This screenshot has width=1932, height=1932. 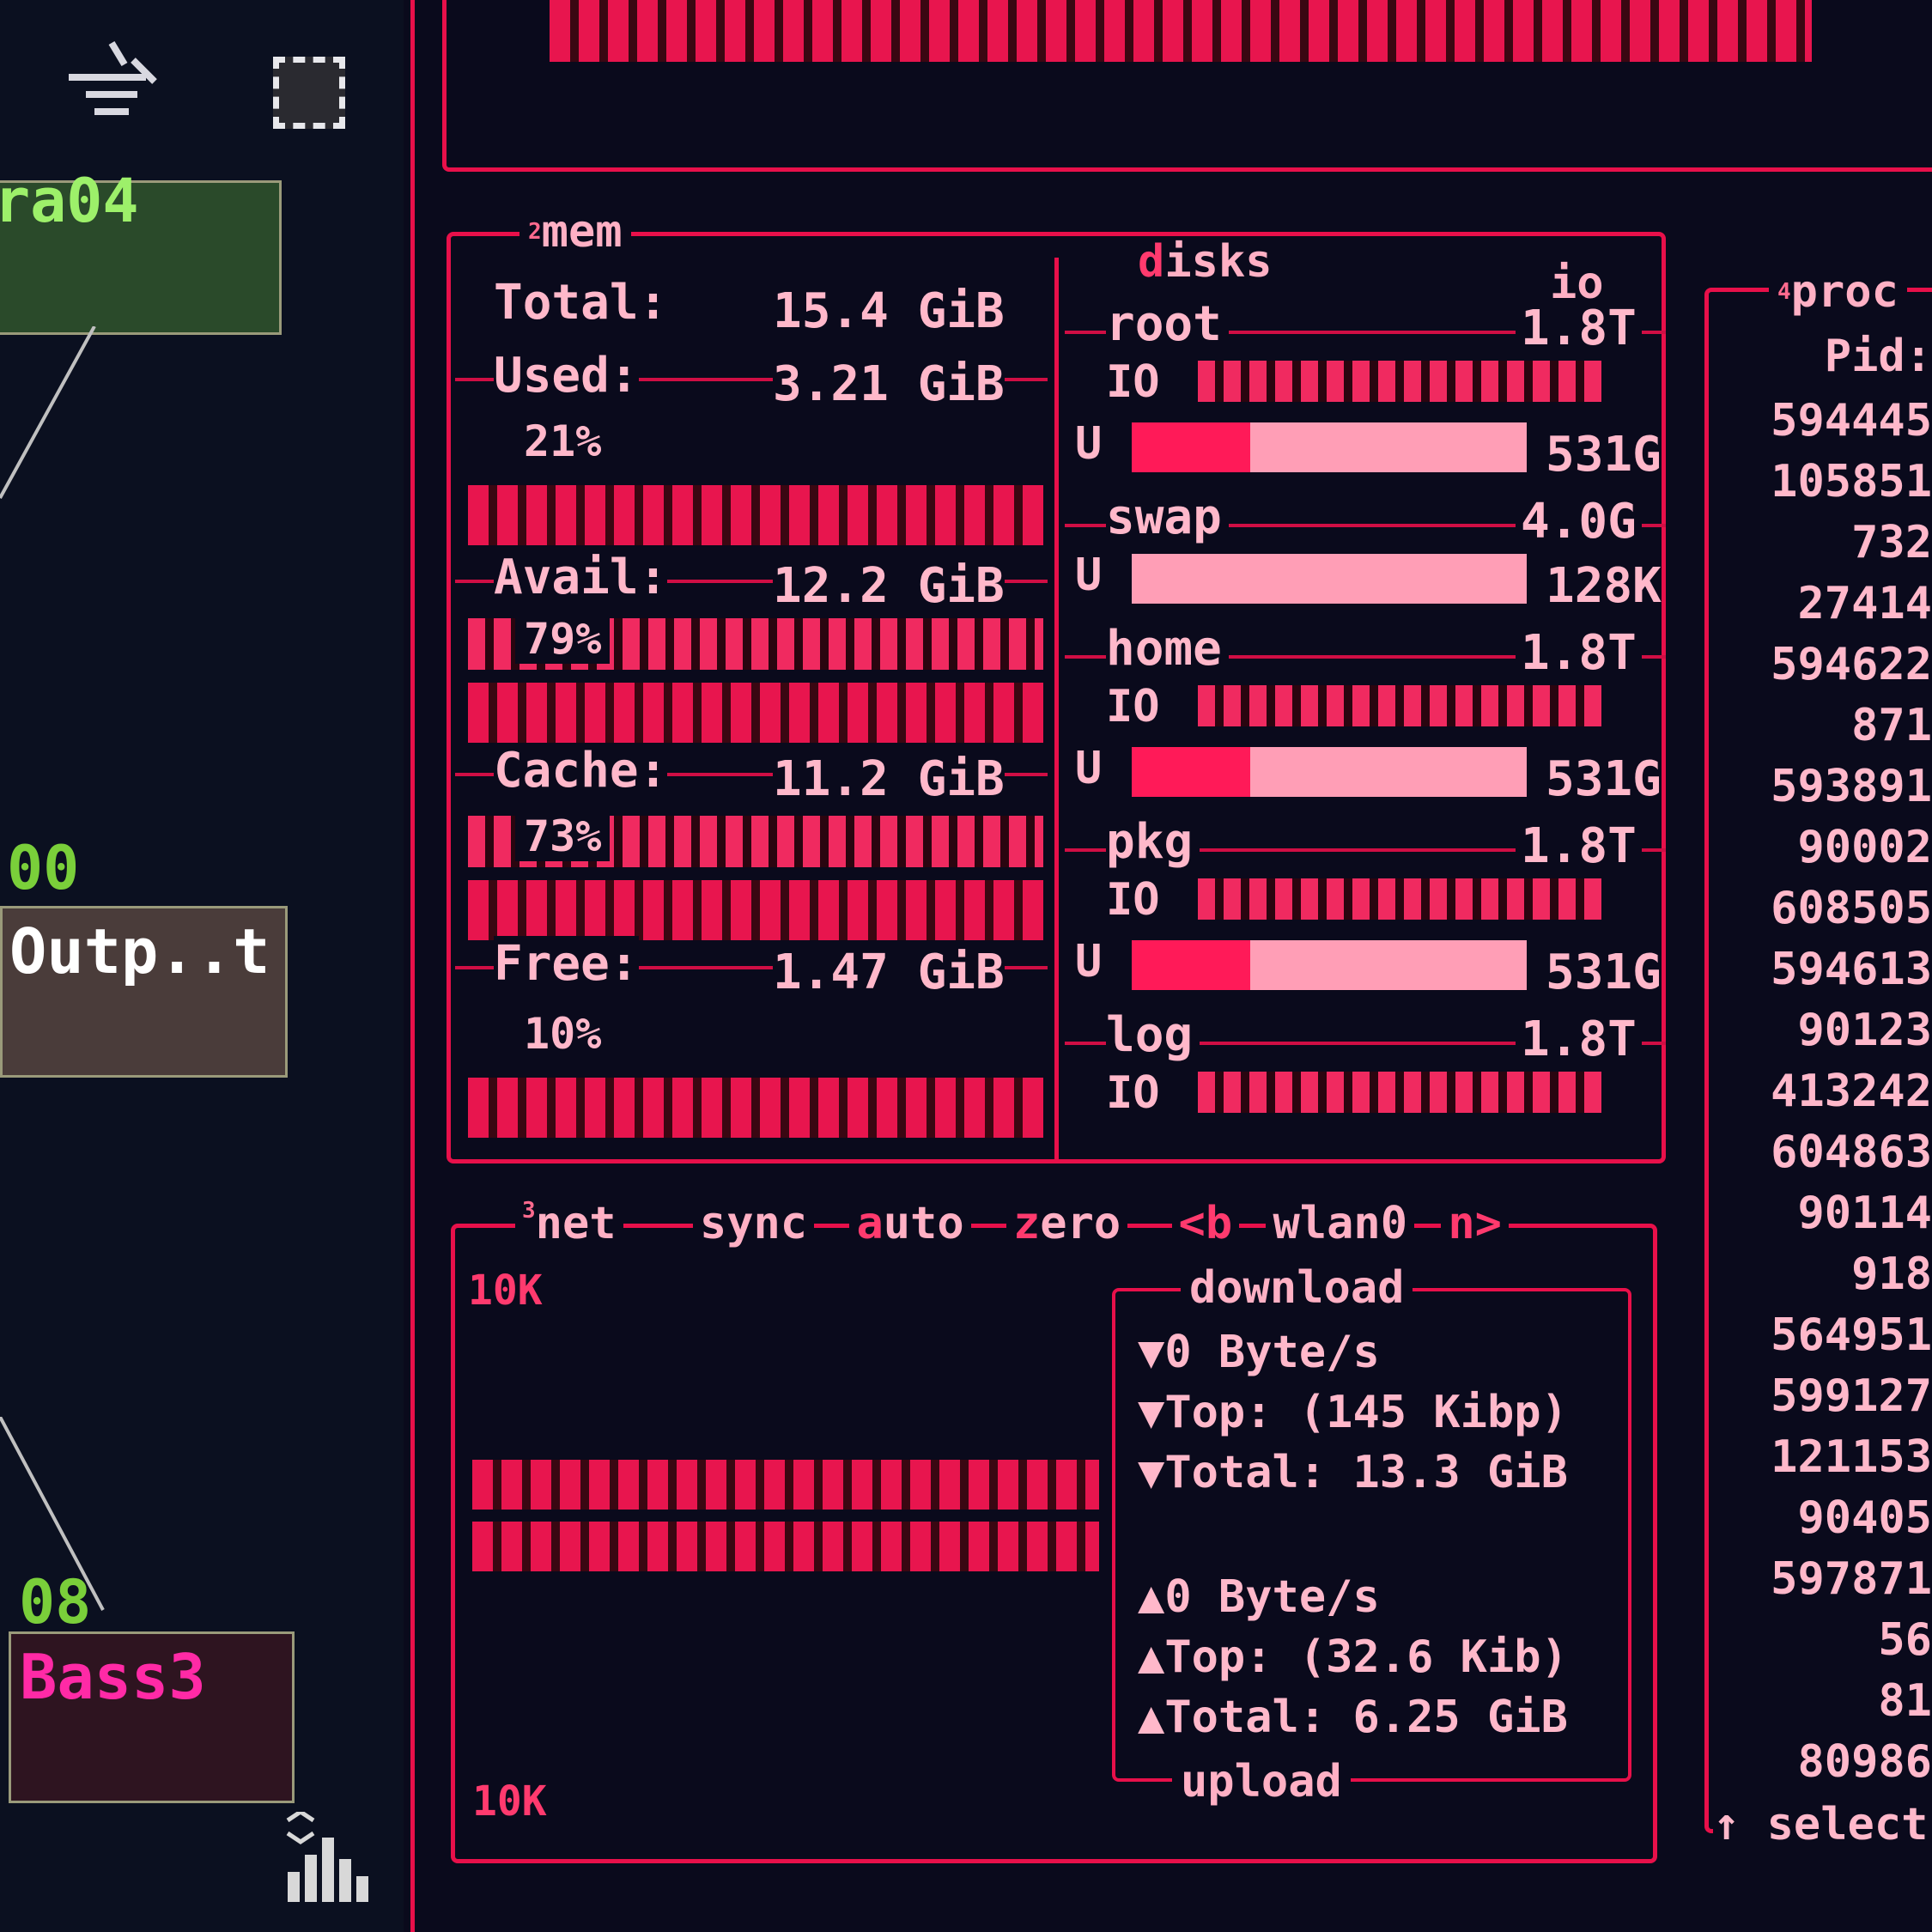 I want to click on net-scale-top: 10K, so click(x=505, y=1291).